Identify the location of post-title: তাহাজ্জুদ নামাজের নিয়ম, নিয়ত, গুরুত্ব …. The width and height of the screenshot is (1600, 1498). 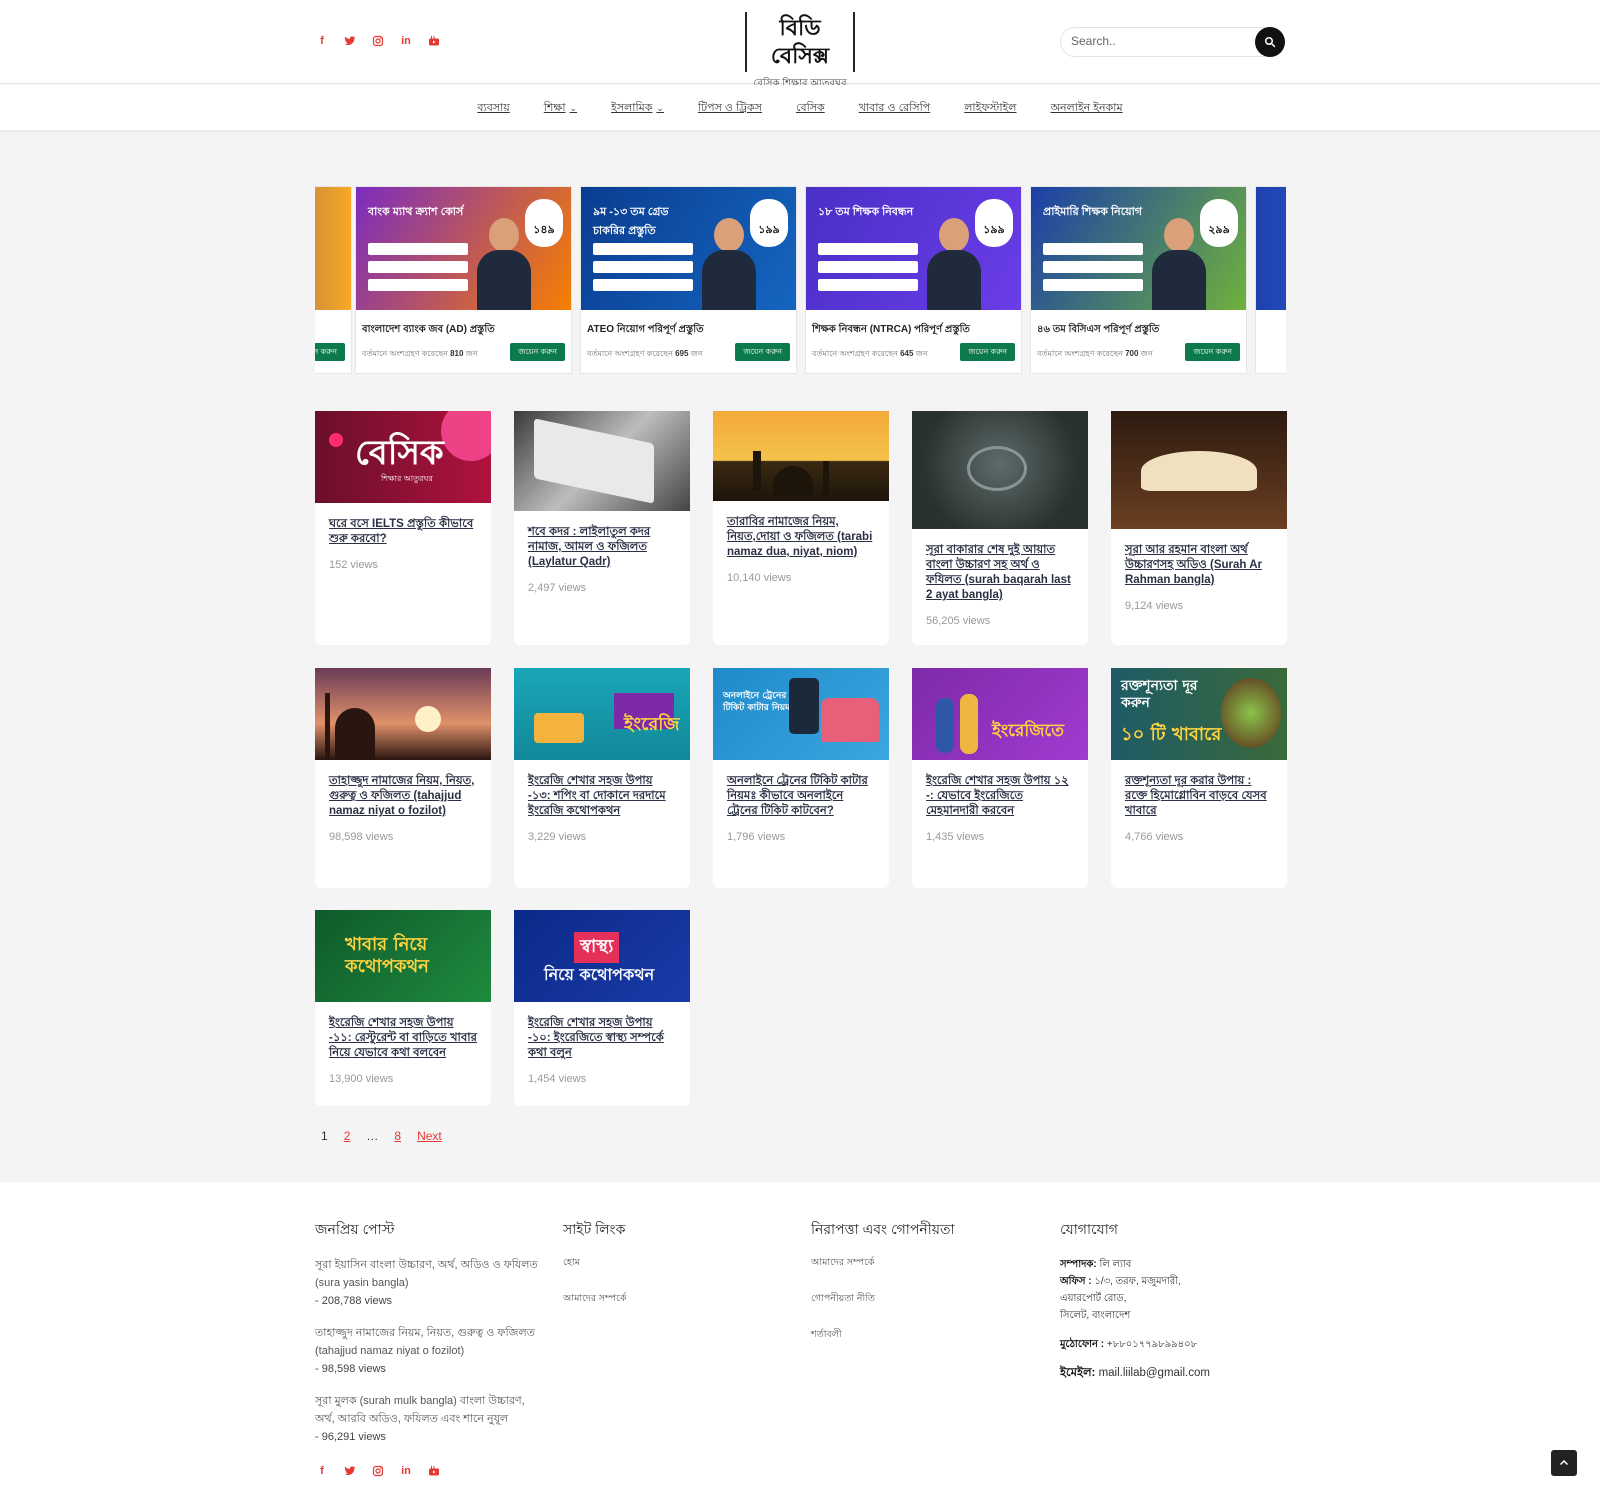
(403, 789).